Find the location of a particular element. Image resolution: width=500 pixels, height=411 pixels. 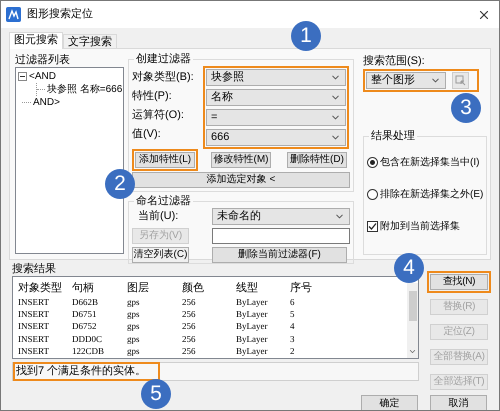

table-cell-text: 5 is located at coordinates (293, 315).